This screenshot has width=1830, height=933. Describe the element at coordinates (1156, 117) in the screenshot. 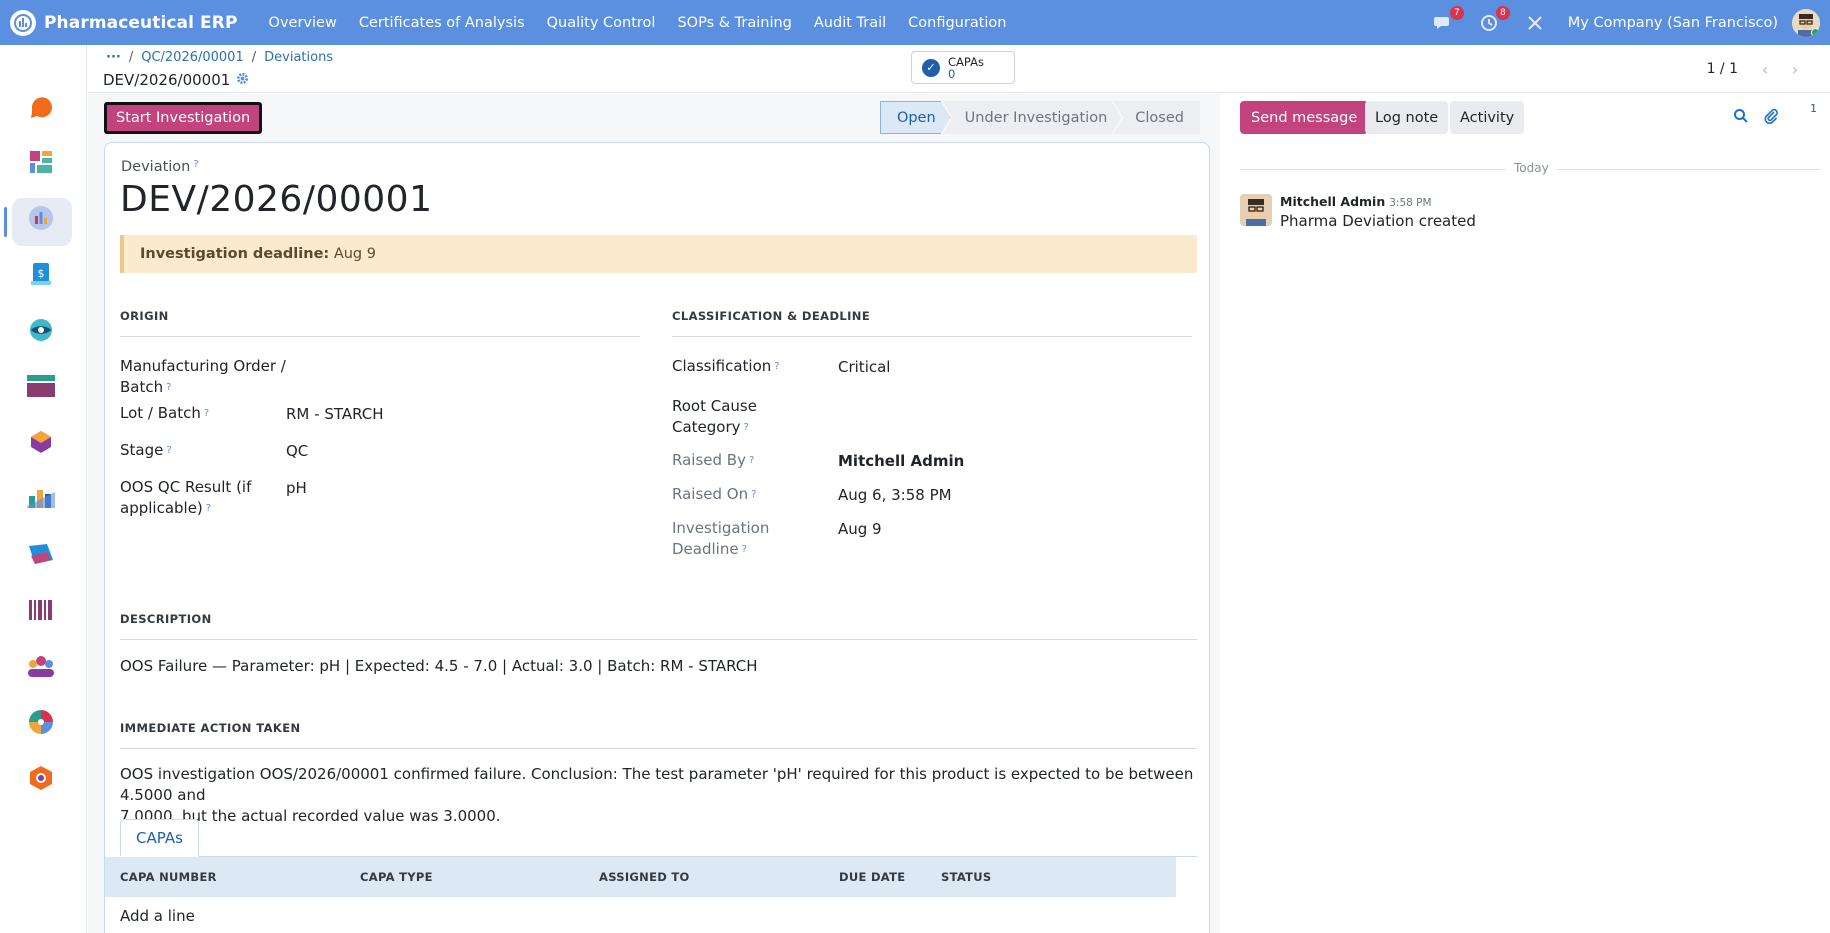

I see `stage-closed: Closed` at that location.